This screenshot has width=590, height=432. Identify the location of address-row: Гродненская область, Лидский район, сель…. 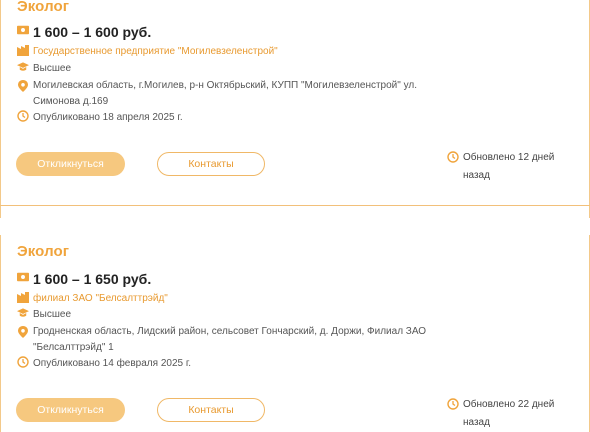
(221, 340).